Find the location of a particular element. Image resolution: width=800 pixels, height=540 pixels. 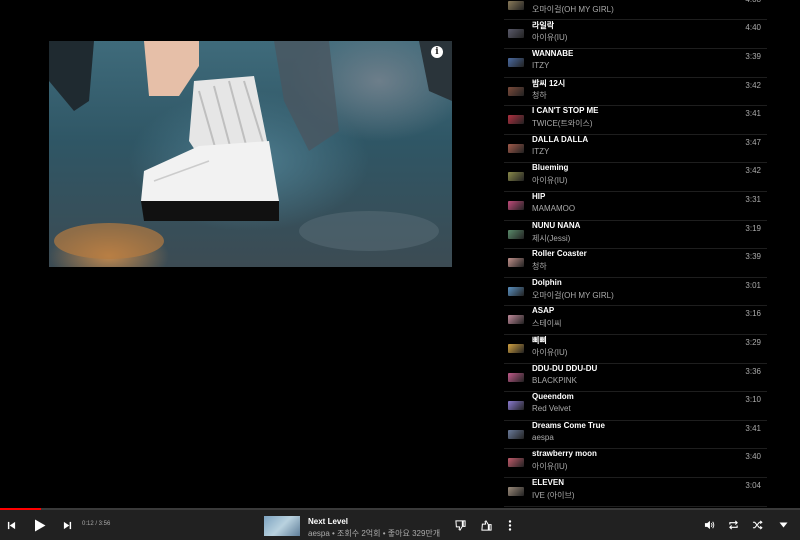

repeat-button is located at coordinates (733, 525).